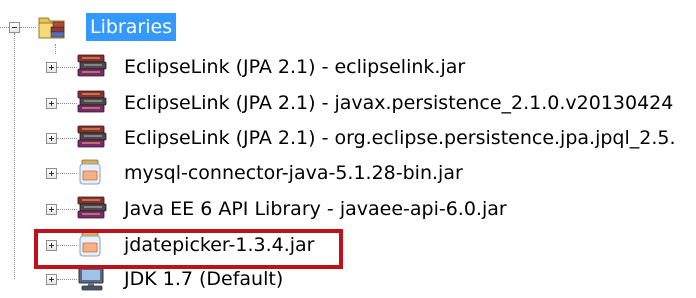 The image size is (696, 298). I want to click on tree-item-label: JDK 1.7 (Default), so click(204, 279).